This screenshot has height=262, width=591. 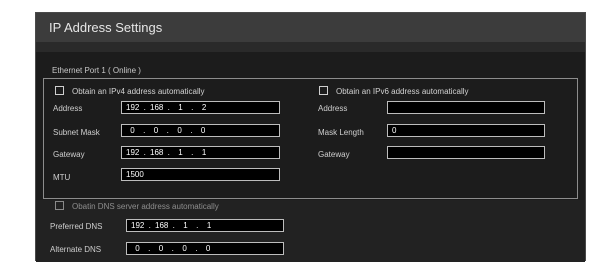 What do you see at coordinates (334, 154) in the screenshot?
I see `ipv6-gateway-label: Gateway` at bounding box center [334, 154].